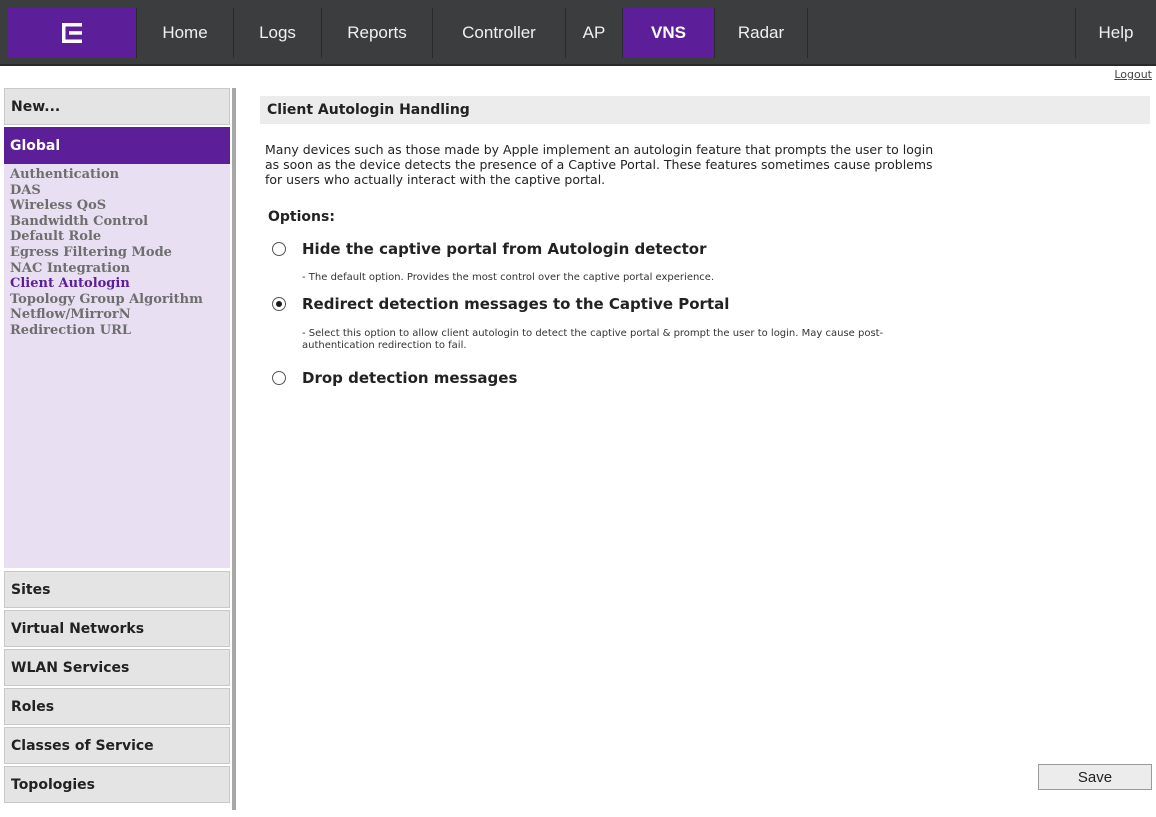 The width and height of the screenshot is (1156, 817). I want to click on options-label: Options:, so click(301, 217).